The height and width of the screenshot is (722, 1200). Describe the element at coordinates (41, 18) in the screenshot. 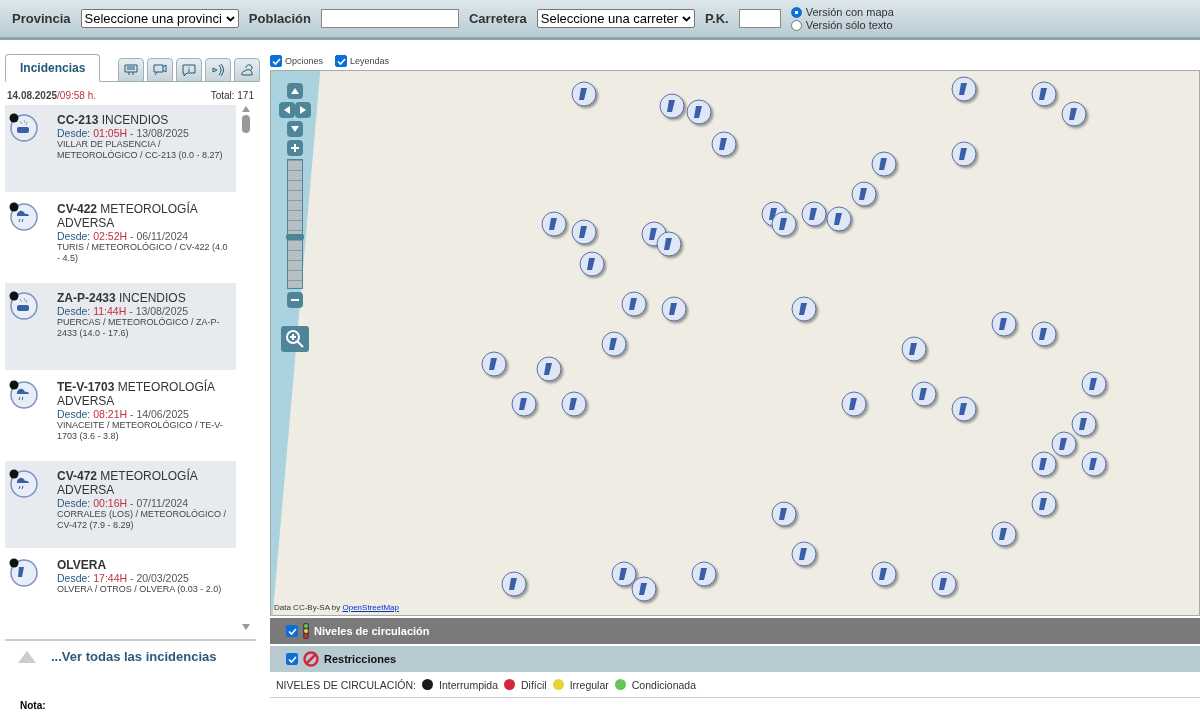

I see `field-label: Provincia` at that location.